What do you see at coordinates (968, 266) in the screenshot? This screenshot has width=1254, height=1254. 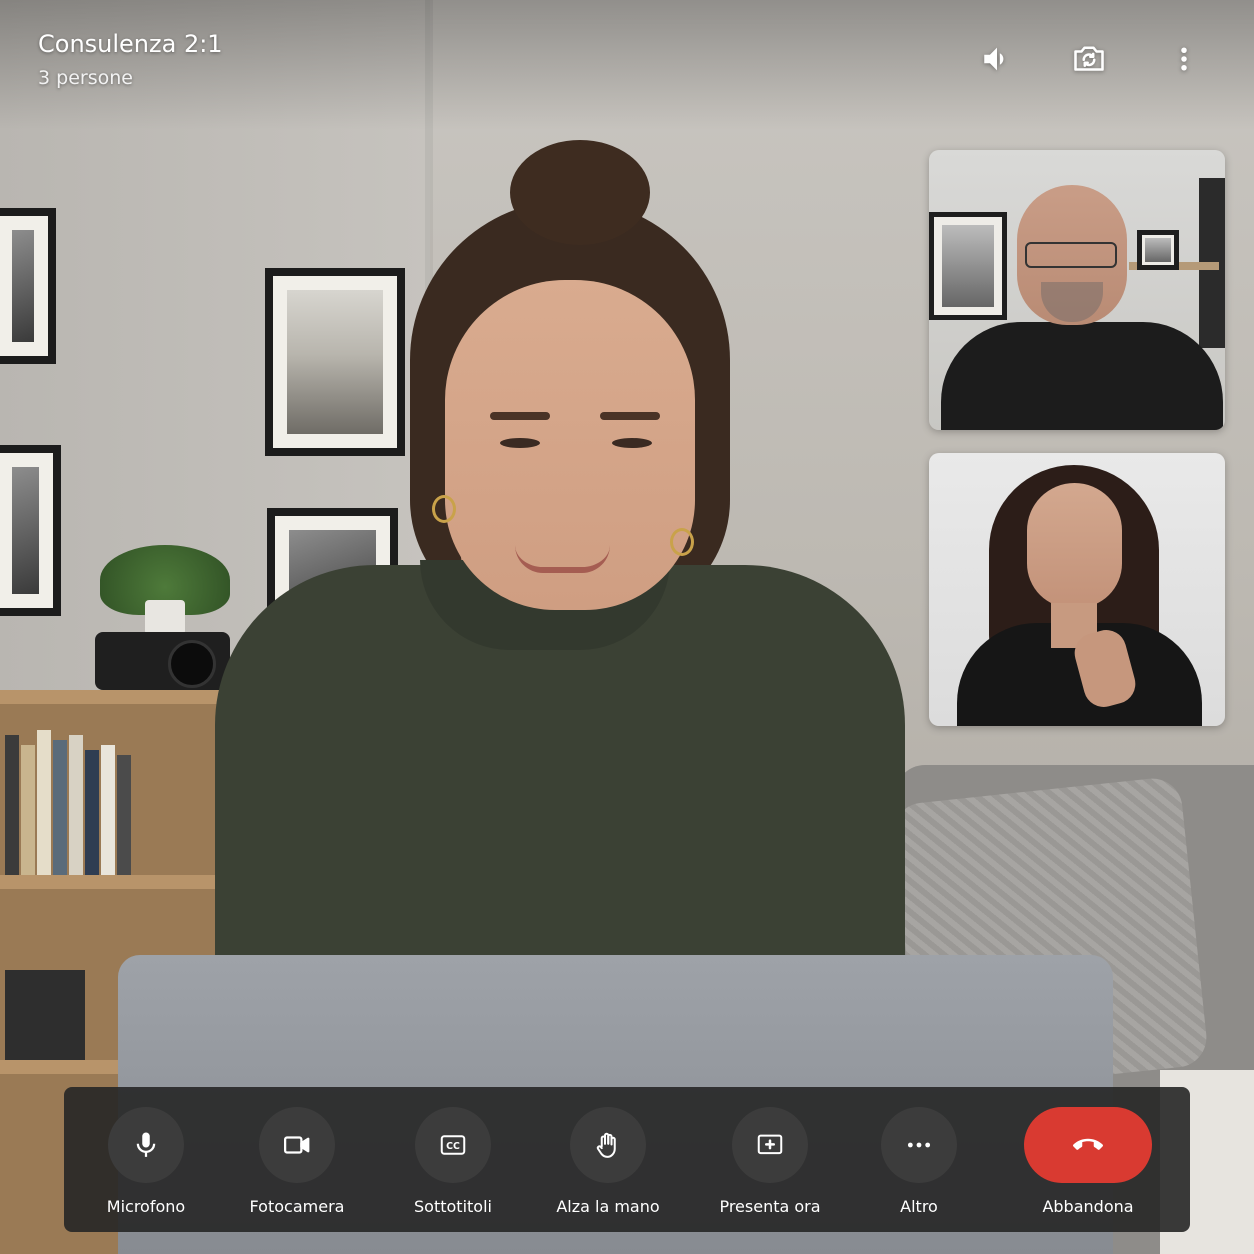 I see `wall-picture` at bounding box center [968, 266].